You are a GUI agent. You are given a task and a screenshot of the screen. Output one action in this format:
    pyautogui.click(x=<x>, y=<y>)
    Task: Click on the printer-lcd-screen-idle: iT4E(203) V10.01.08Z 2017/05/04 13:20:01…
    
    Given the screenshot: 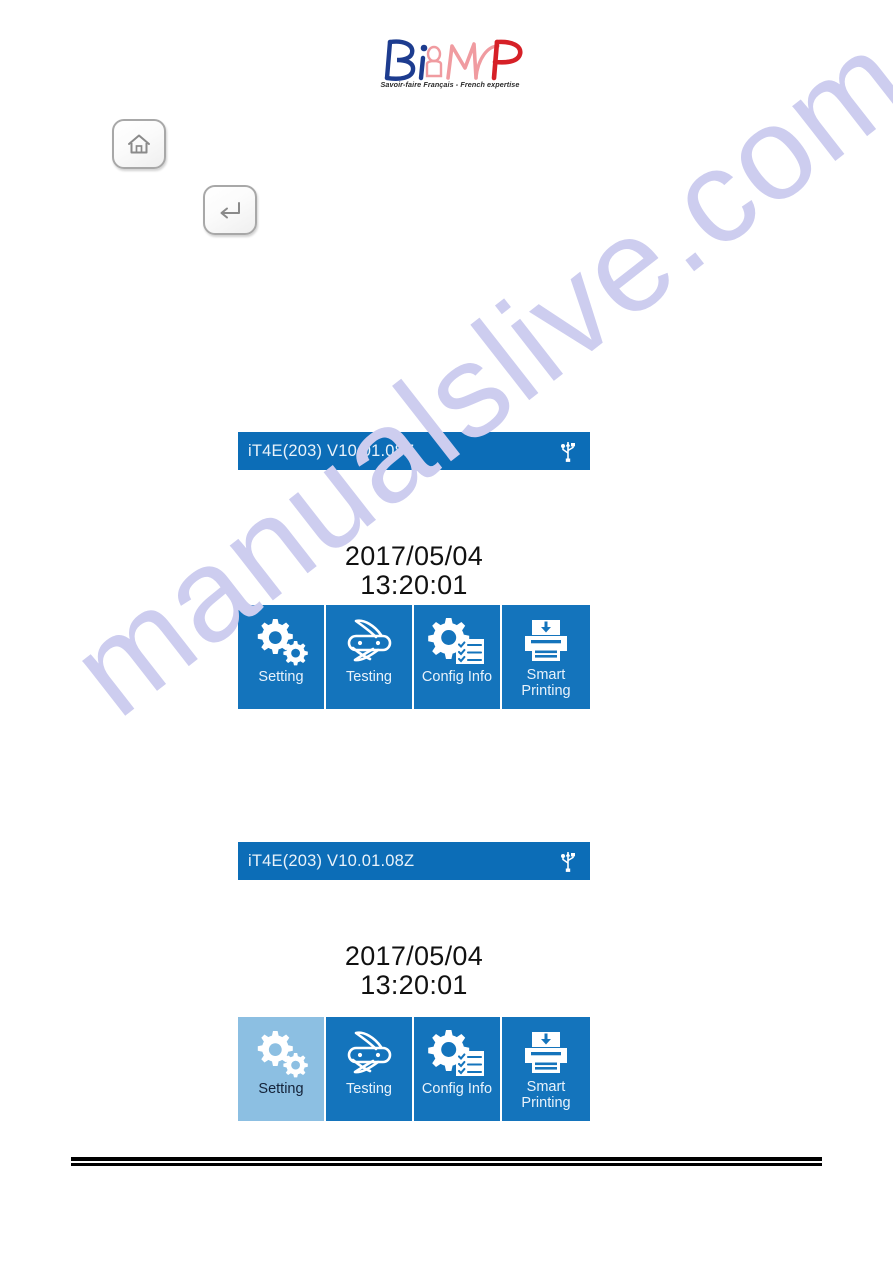 What is the action you would take?
    pyautogui.click(x=414, y=570)
    